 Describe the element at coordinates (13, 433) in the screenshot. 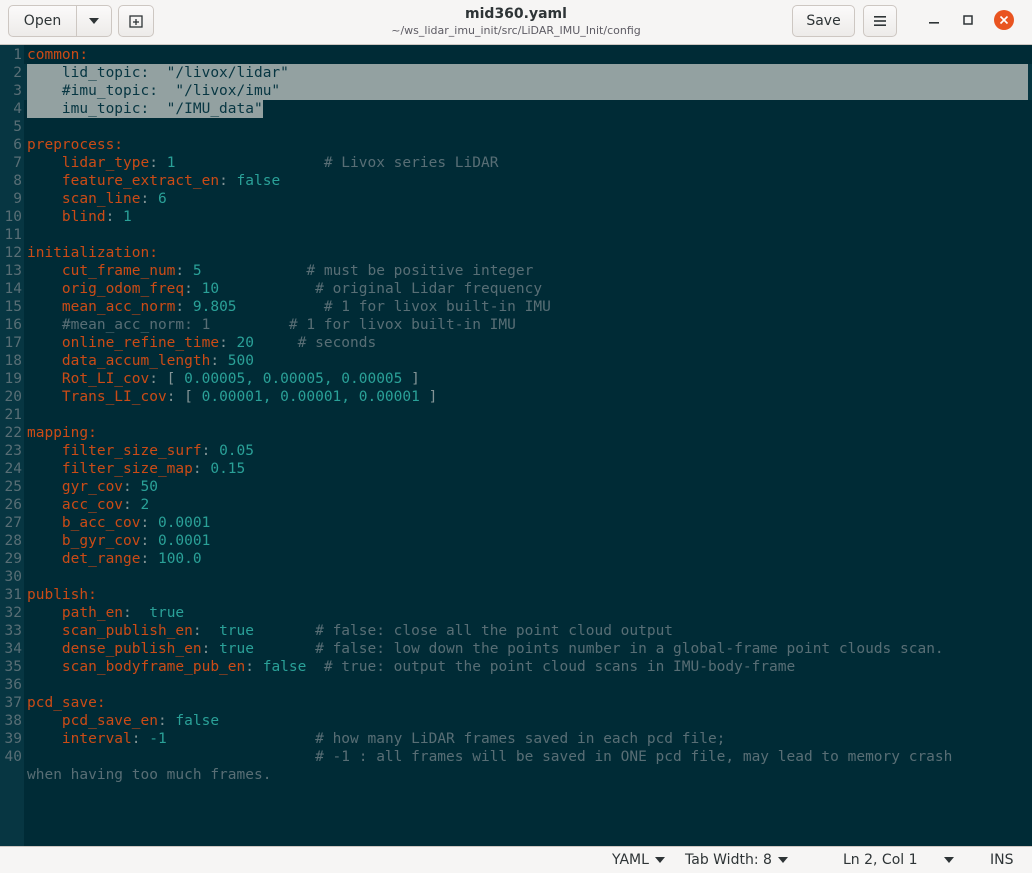

I see `line-number: 22` at that location.